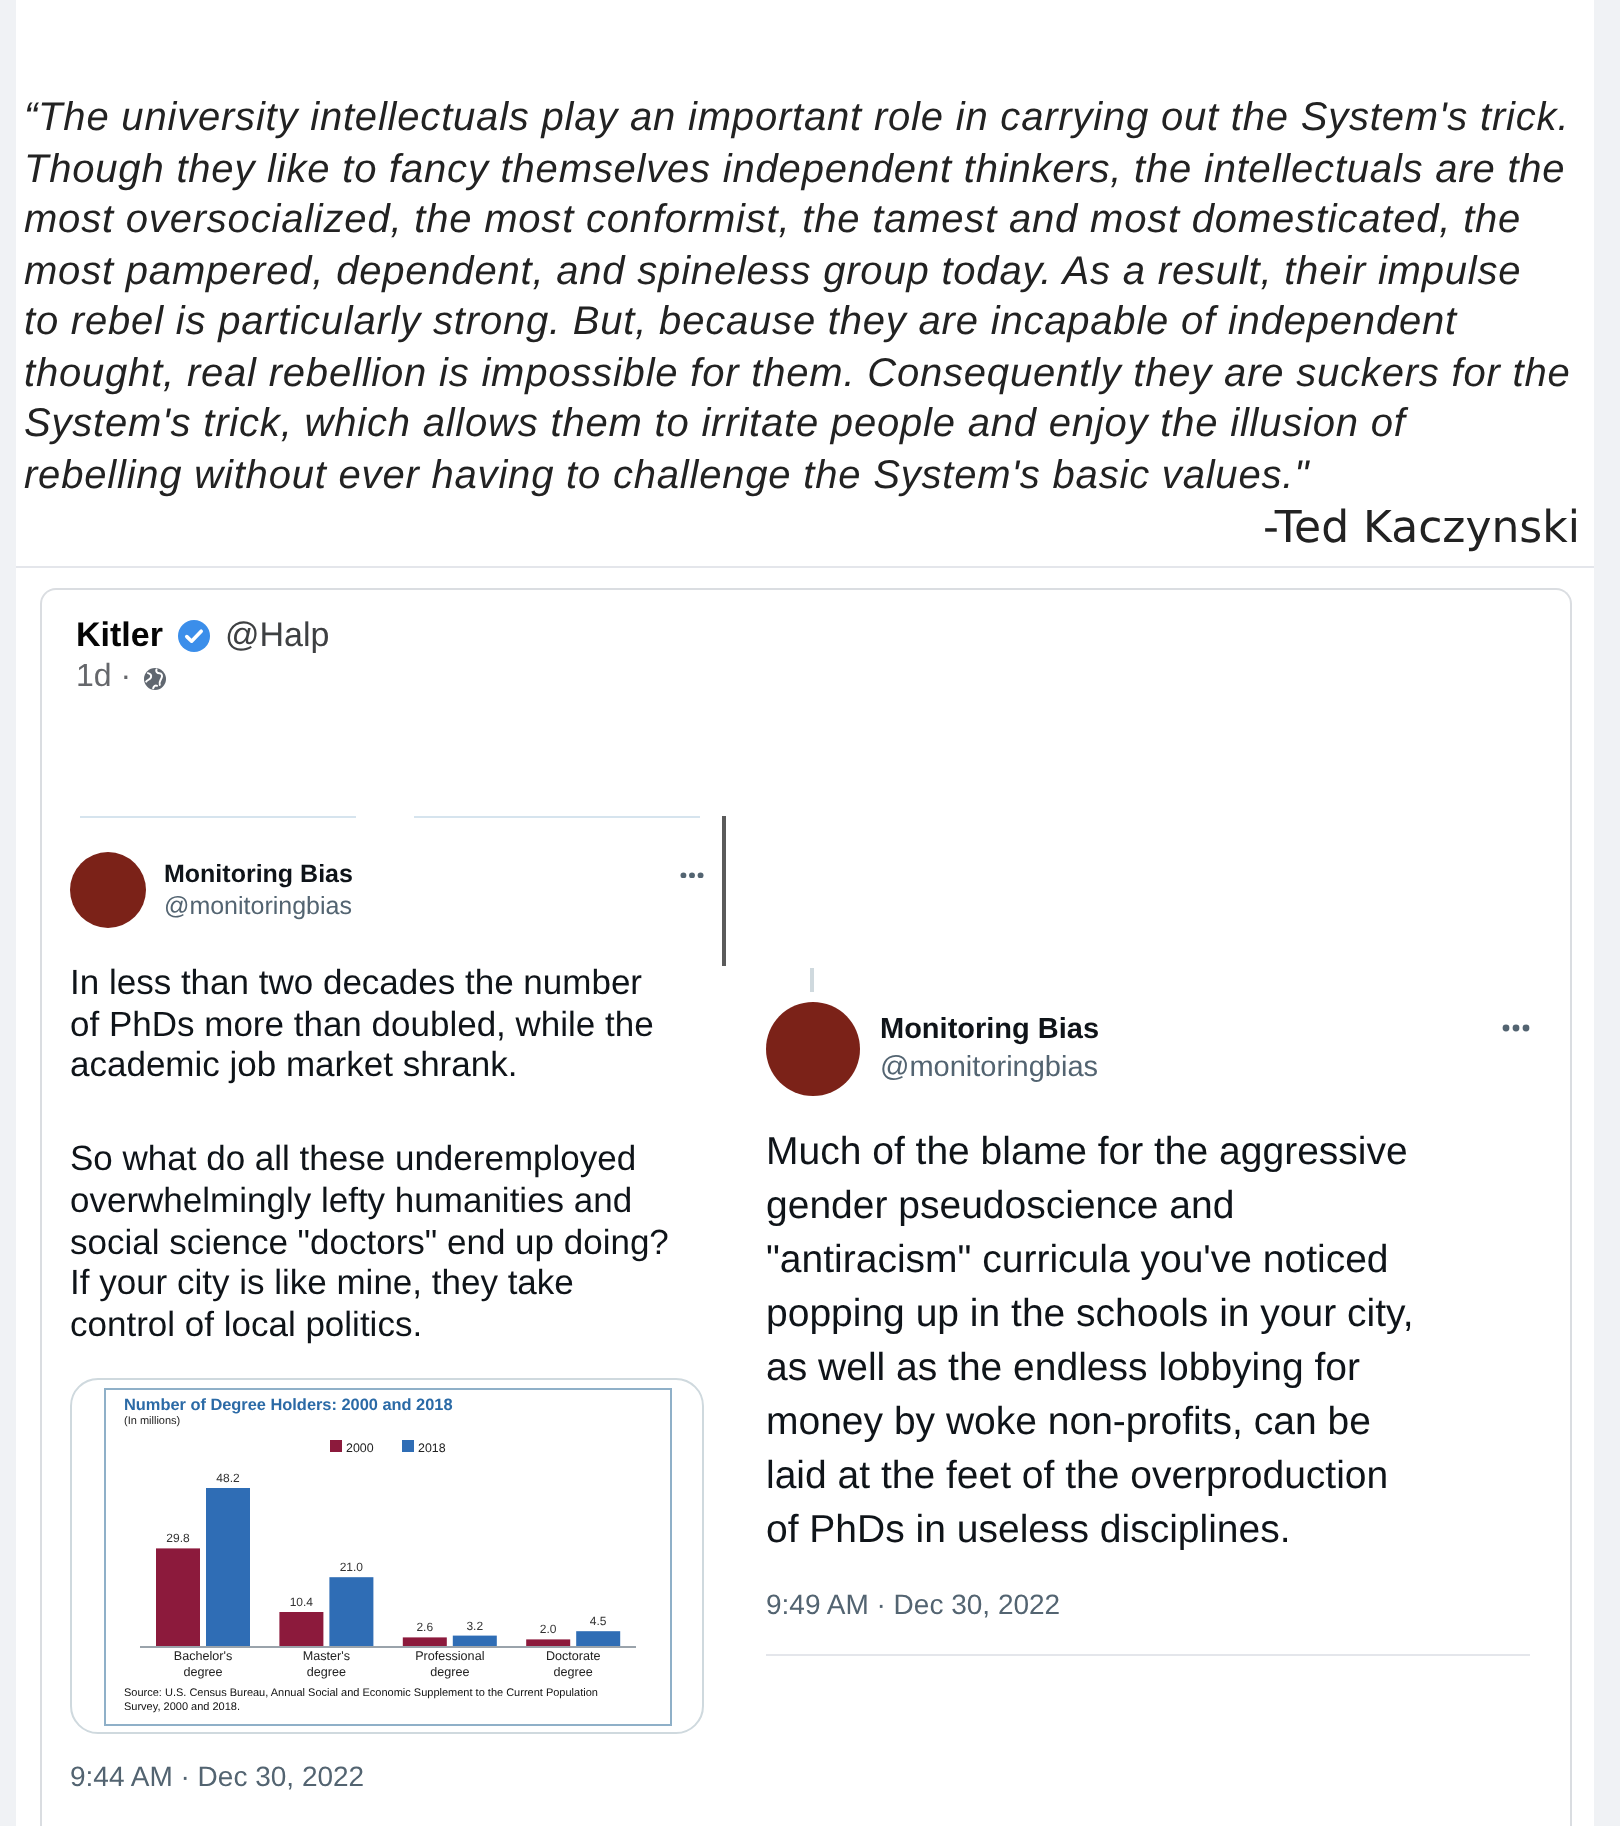 The width and height of the screenshot is (1620, 1826). Describe the element at coordinates (218, 1775) in the screenshot. I see `tweet-timestamp: 9:44 AM · Dec 30, 2022` at that location.